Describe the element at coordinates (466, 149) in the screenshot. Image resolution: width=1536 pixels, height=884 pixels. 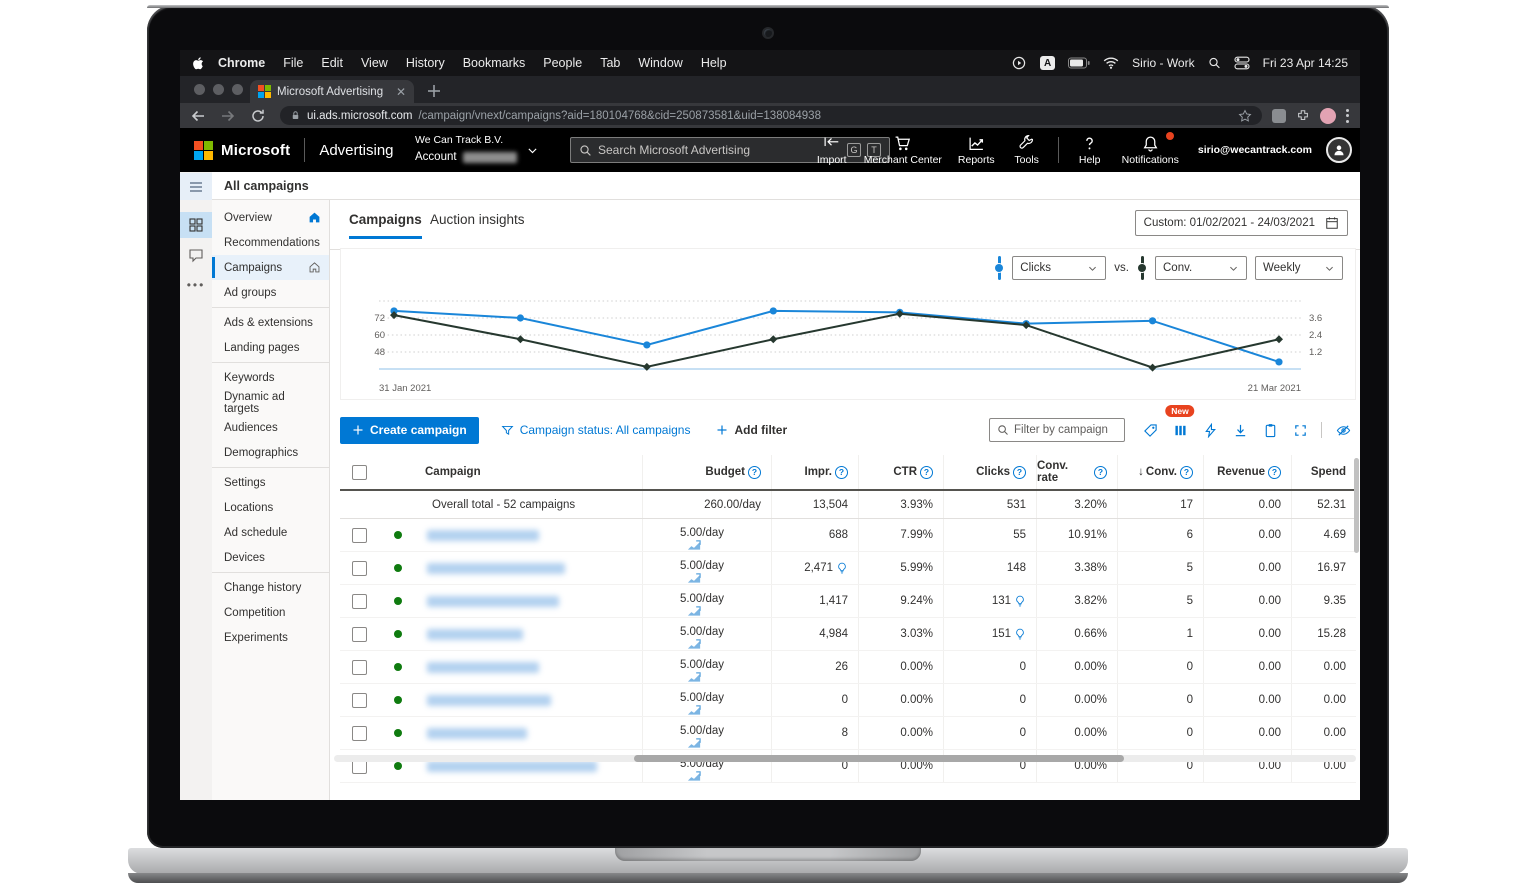
I see `account-picker: We Can Track B.V. Account` at that location.